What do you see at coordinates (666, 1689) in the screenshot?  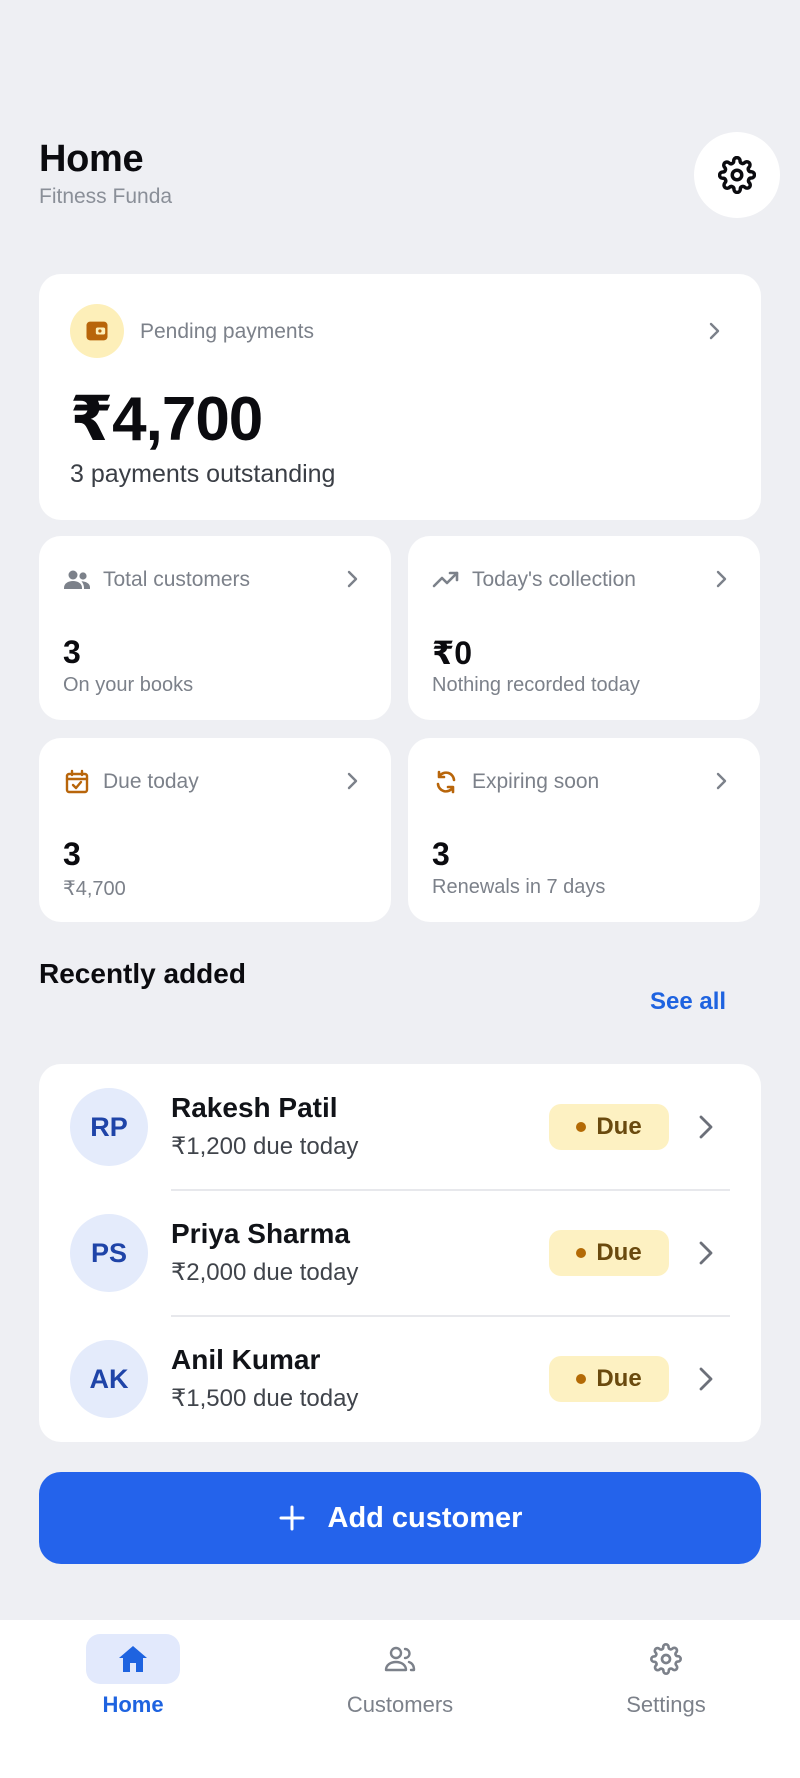 I see `nav-settings: Settings` at bounding box center [666, 1689].